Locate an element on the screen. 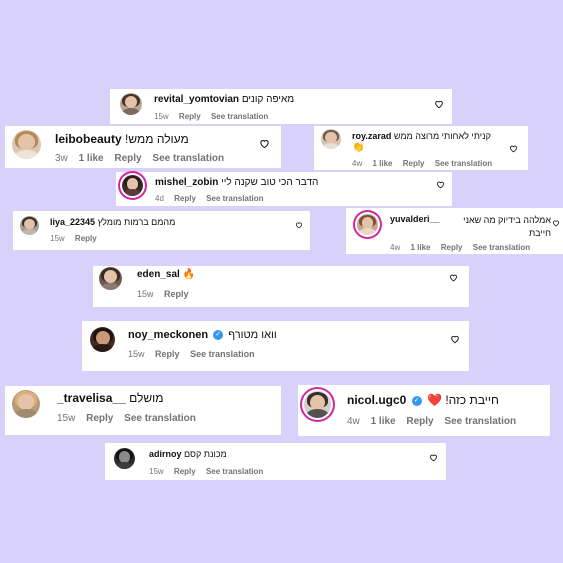  comment-time: 4d is located at coordinates (159, 198).